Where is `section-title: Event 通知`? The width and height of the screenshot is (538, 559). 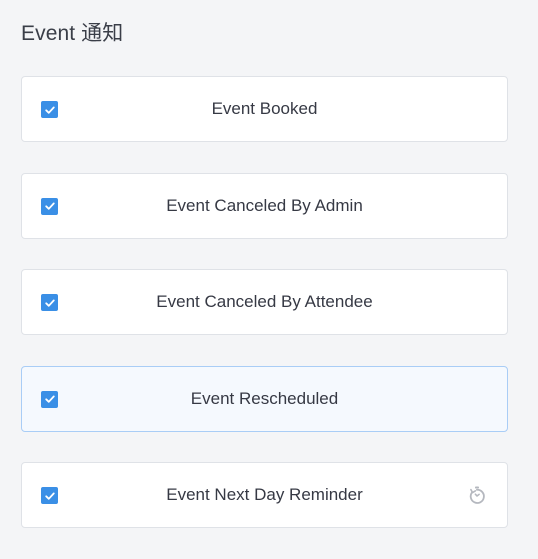 section-title: Event 通知 is located at coordinates (72, 33).